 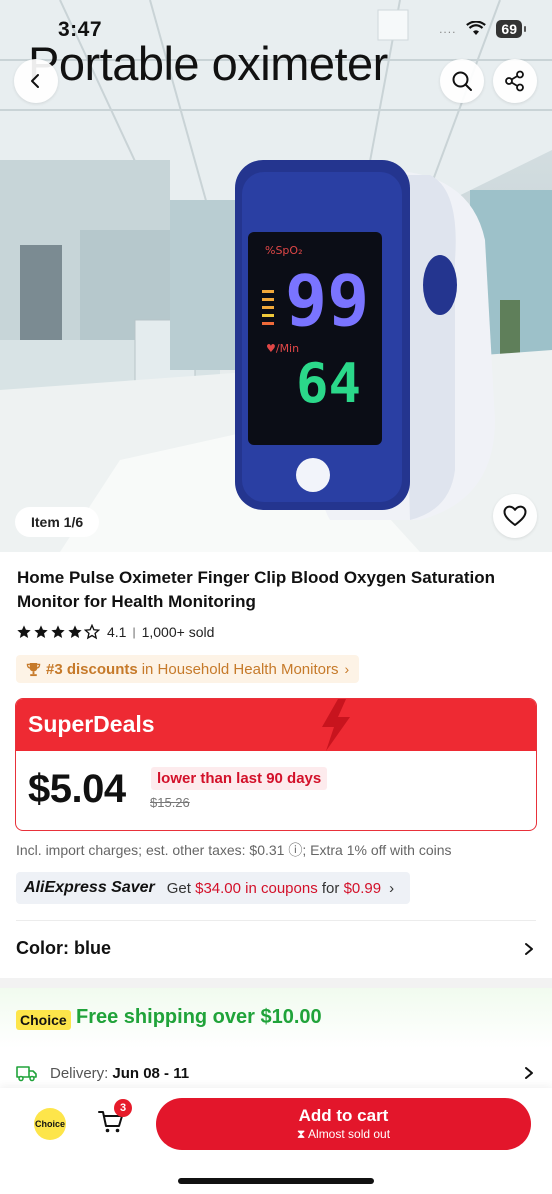 What do you see at coordinates (33, 669) in the screenshot?
I see `trophy-icon` at bounding box center [33, 669].